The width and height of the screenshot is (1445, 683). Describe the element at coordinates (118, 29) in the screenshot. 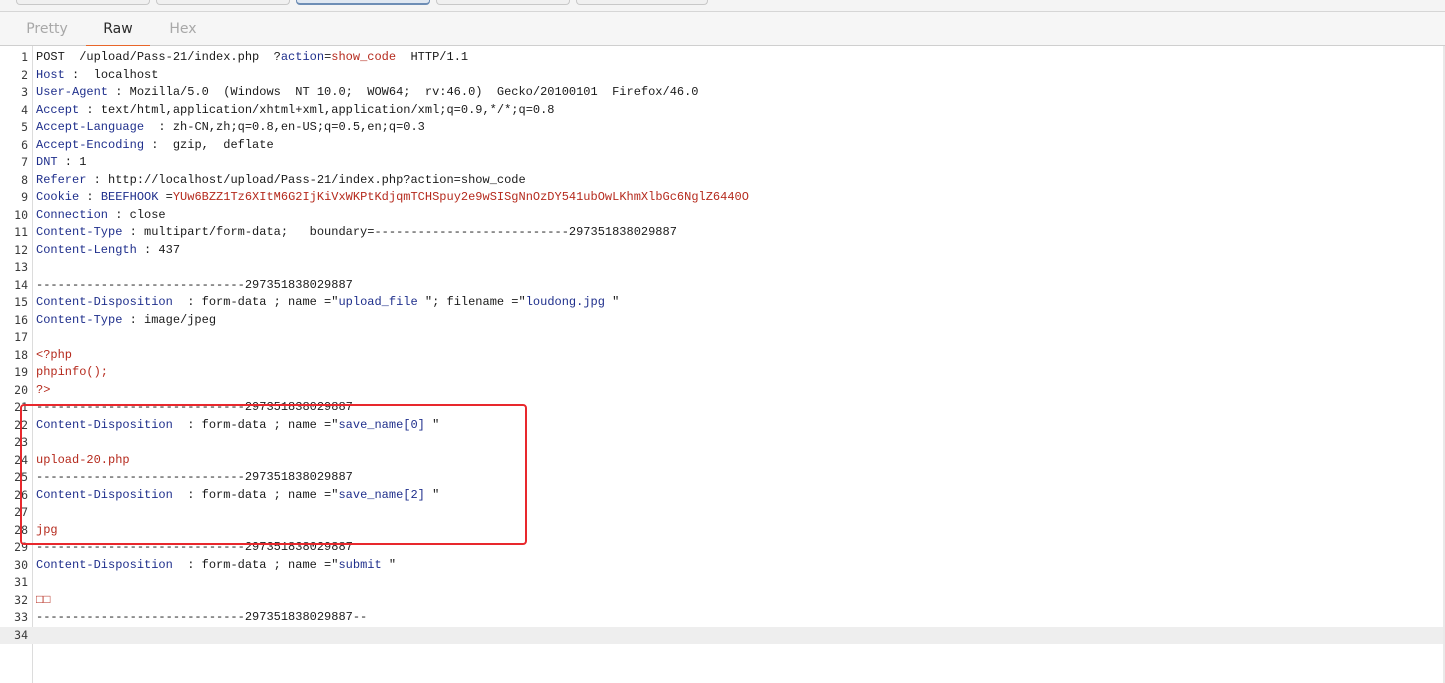

I see `tab-raw: Raw` at that location.